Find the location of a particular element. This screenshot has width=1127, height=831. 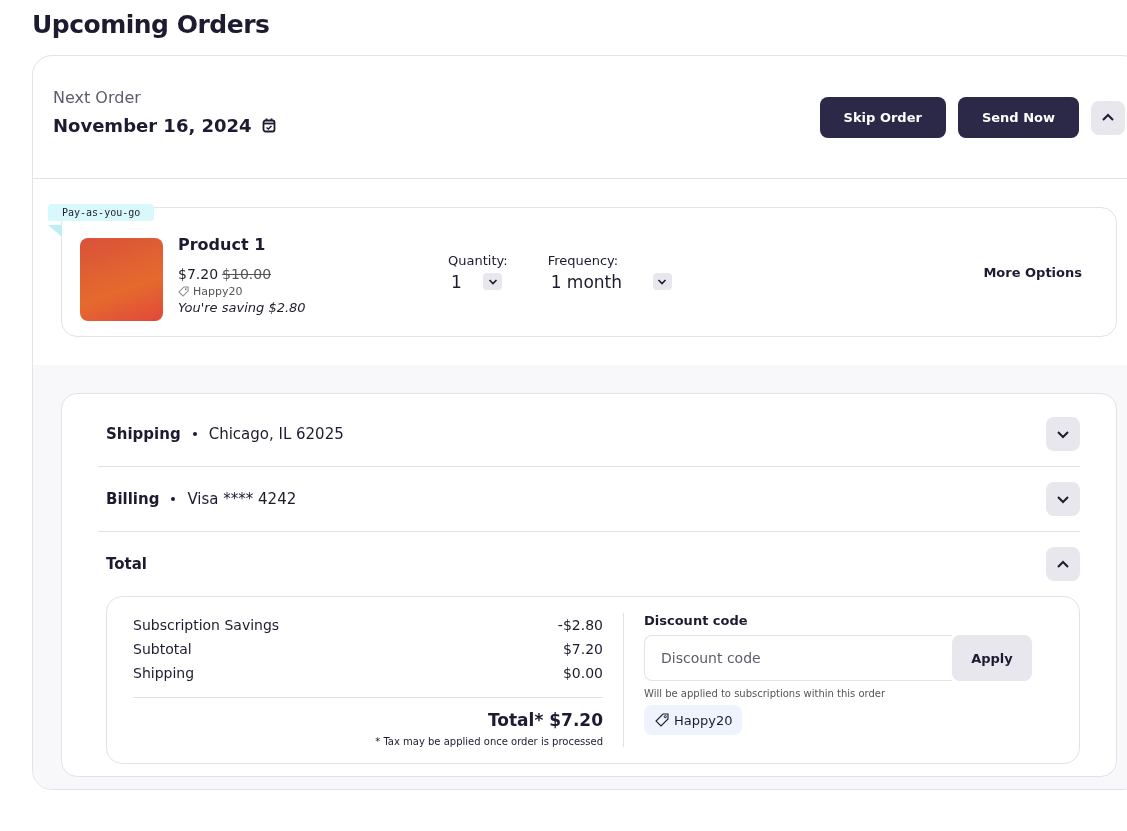

price: $7.20 is located at coordinates (198, 274).